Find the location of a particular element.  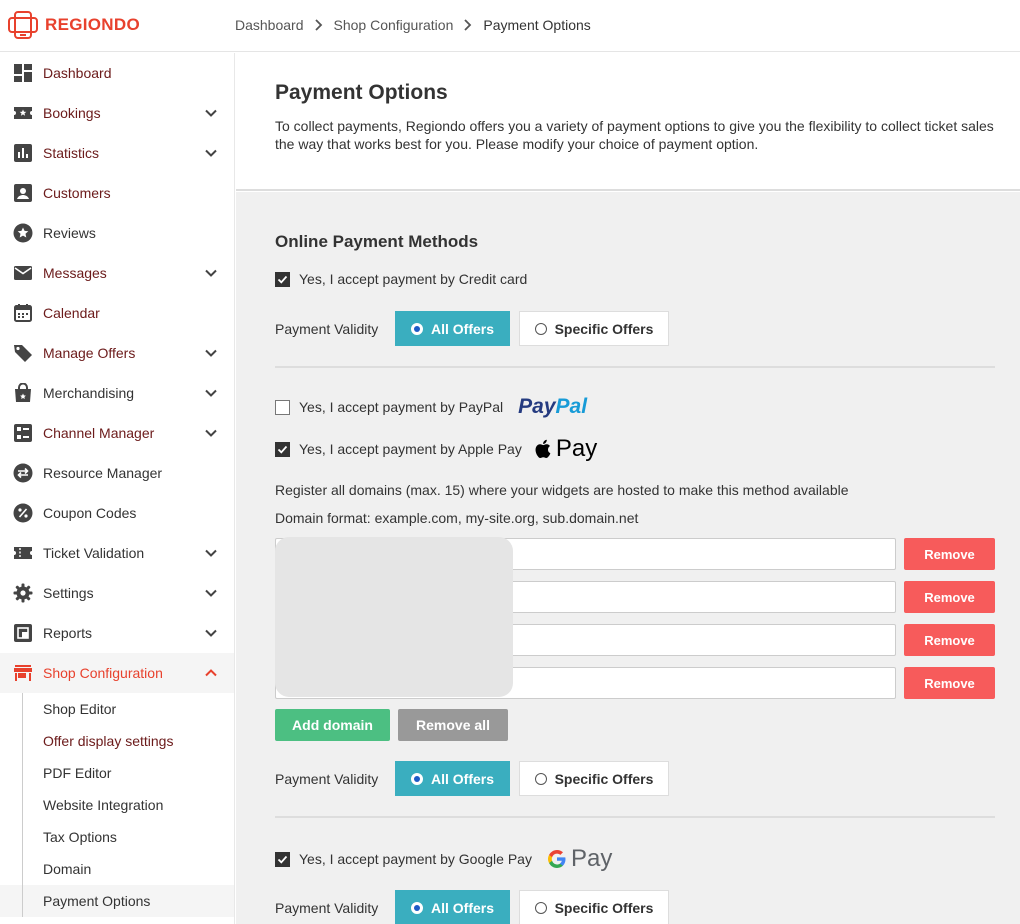

ticket-icon is located at coordinates (23, 553).